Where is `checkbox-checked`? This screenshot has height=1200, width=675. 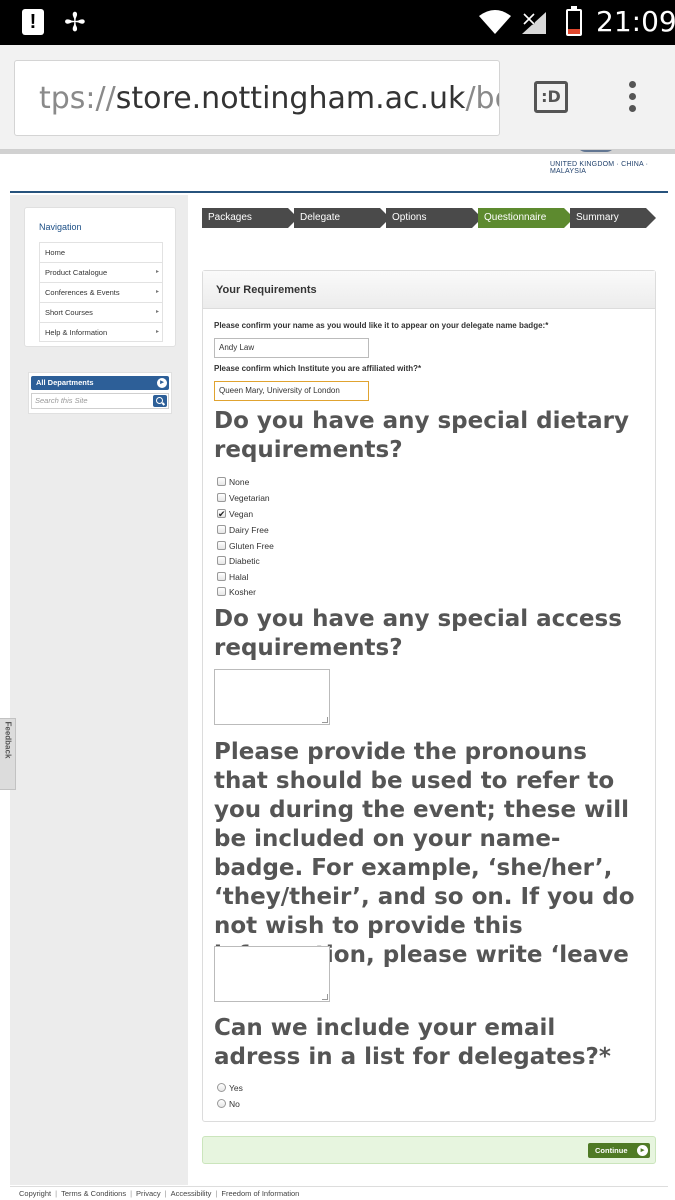 checkbox-checked is located at coordinates (221, 514).